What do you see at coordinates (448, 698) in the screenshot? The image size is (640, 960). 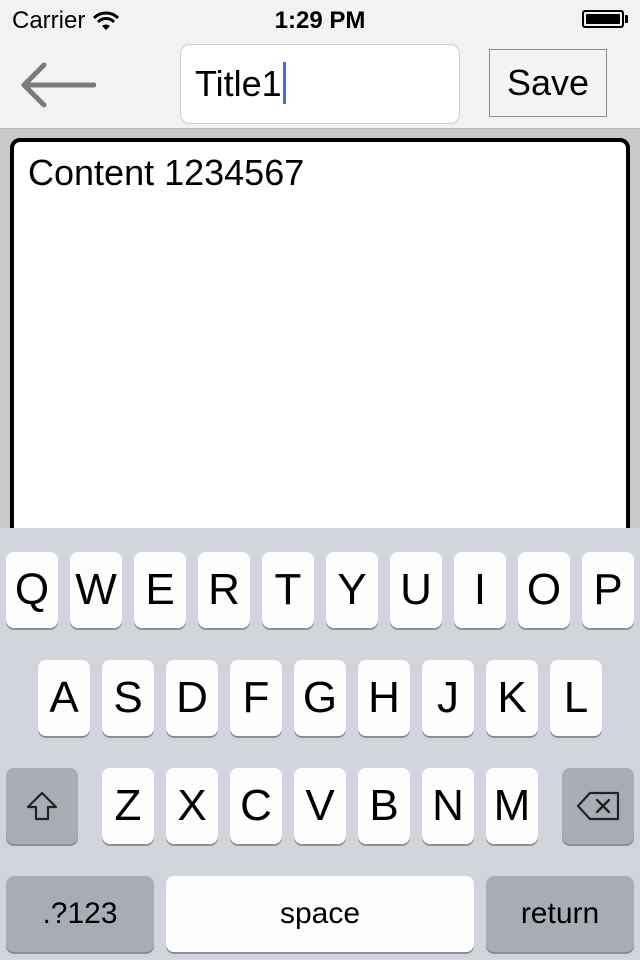 I see `key-j: J` at bounding box center [448, 698].